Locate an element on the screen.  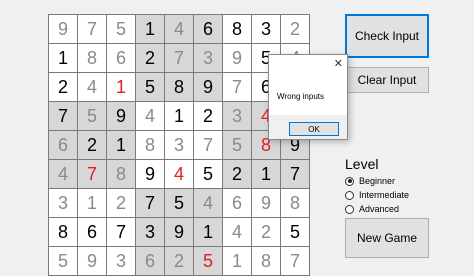
message-dialog: ✕ Wrong inputs OK is located at coordinates (308, 97).